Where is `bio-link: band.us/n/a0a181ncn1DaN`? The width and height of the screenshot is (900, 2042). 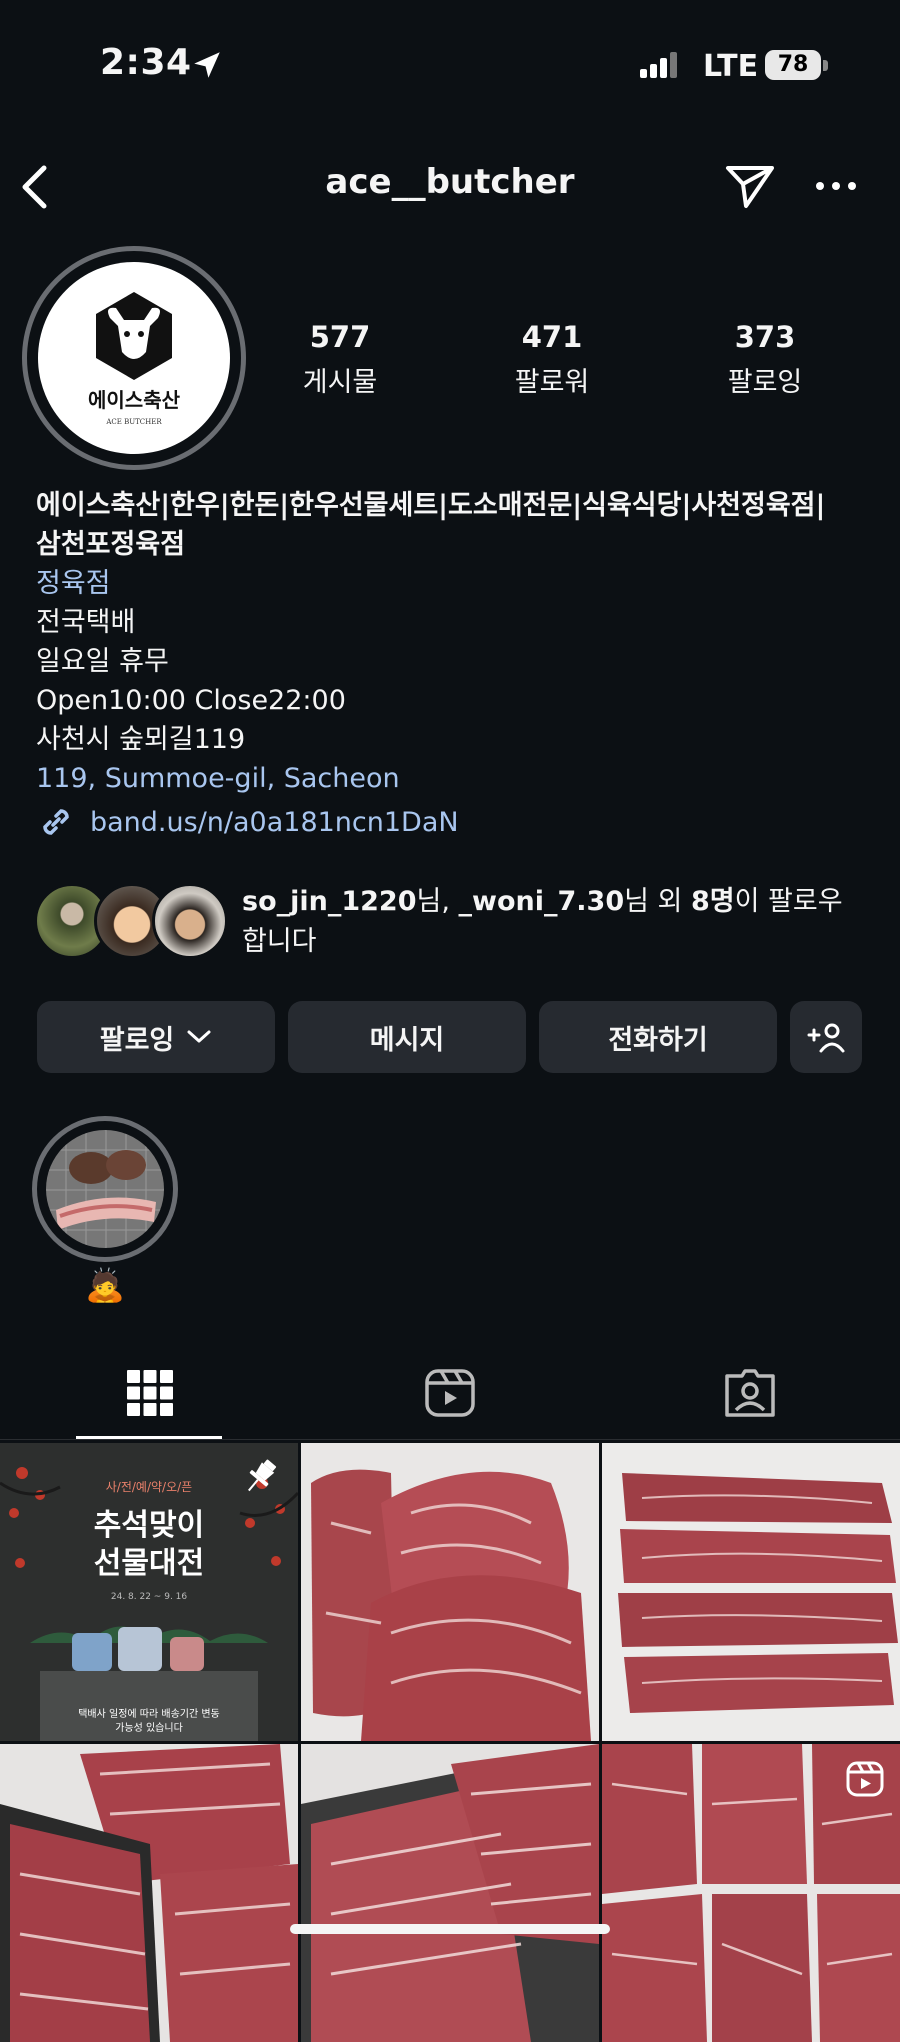 bio-link: band.us/n/a0a181ncn1DaN is located at coordinates (247, 822).